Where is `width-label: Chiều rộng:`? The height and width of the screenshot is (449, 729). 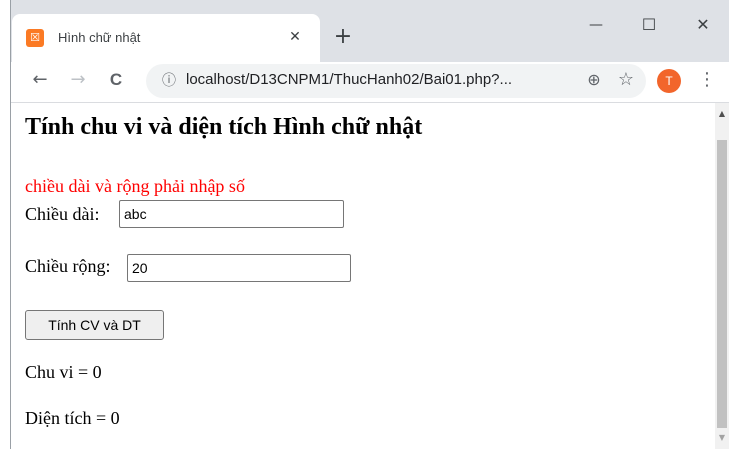 width-label: Chiều rộng: is located at coordinates (68, 266).